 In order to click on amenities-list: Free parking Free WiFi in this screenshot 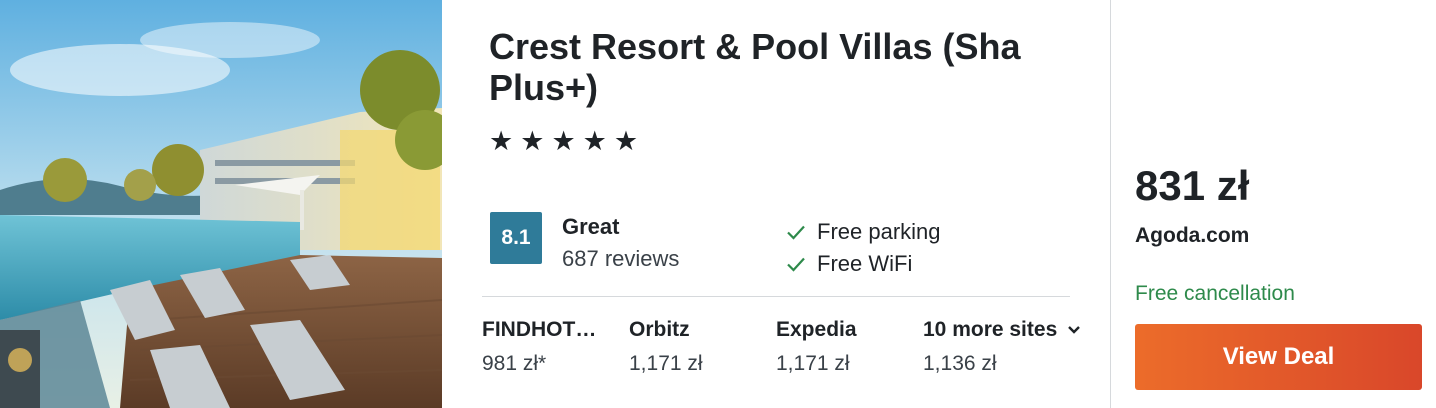, I will do `click(863, 248)`.